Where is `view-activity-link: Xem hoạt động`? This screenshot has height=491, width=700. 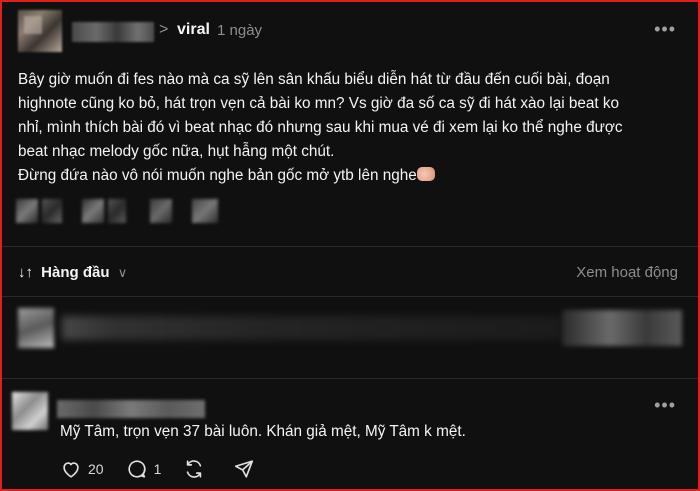
view-activity-link: Xem hoạt động is located at coordinates (627, 272).